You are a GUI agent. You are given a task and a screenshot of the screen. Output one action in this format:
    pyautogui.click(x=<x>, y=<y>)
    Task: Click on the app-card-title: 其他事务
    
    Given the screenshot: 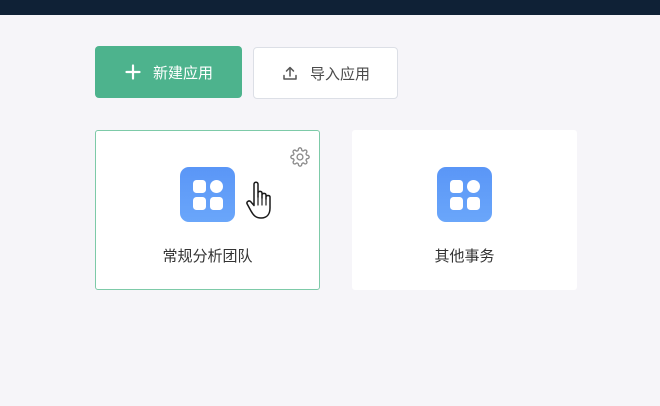 What is the action you would take?
    pyautogui.click(x=464, y=256)
    